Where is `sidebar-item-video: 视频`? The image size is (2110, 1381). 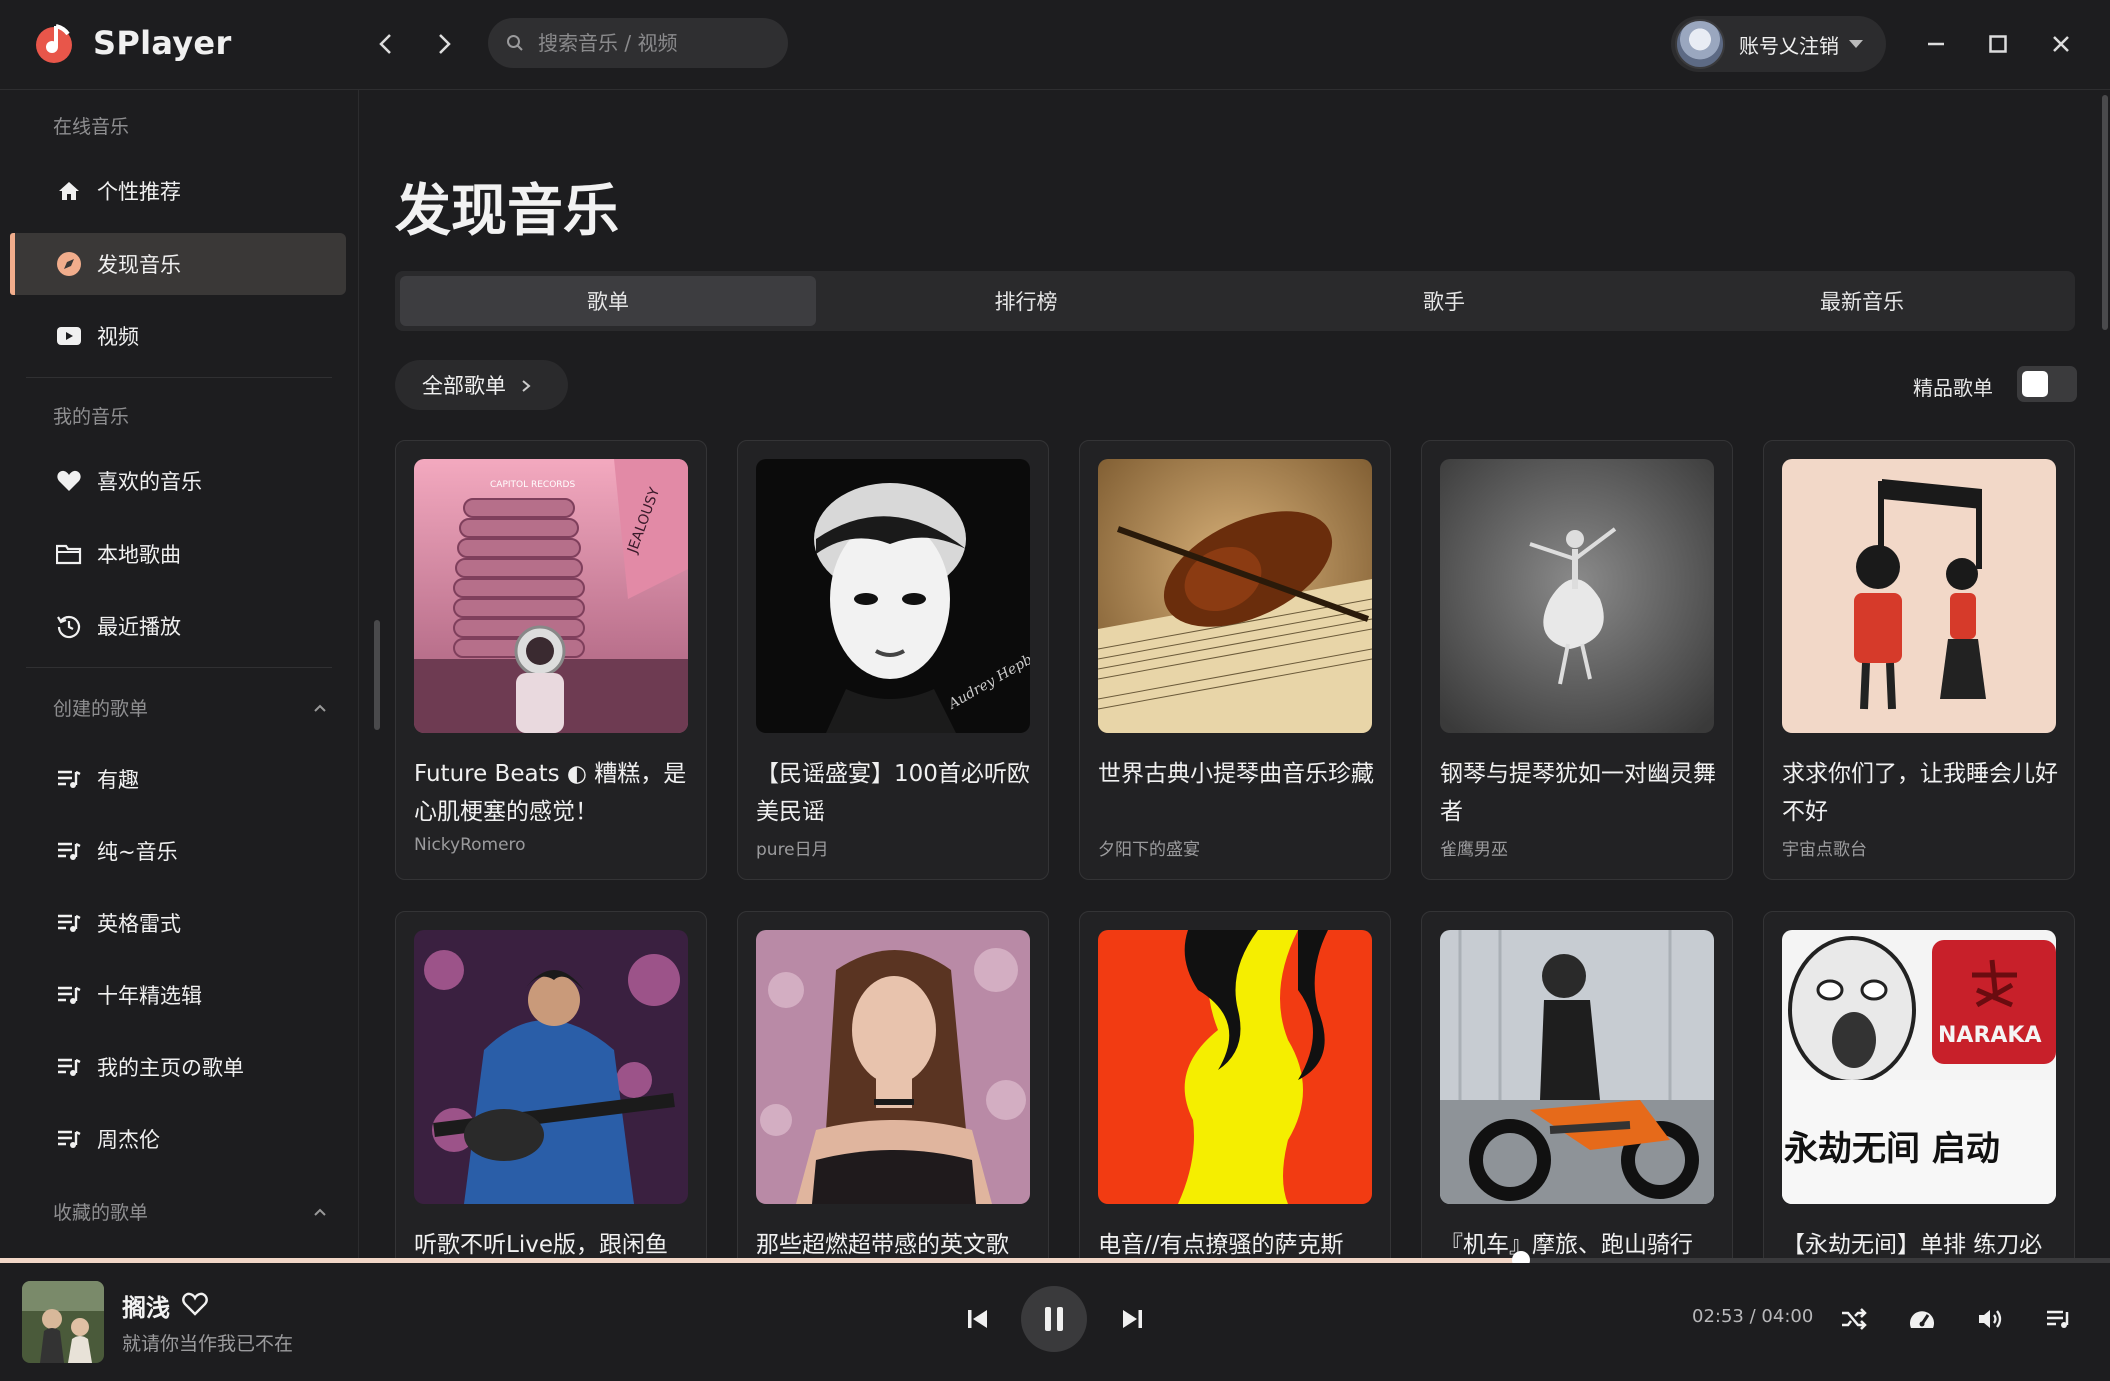 sidebar-item-video: 视频 is located at coordinates (178, 336).